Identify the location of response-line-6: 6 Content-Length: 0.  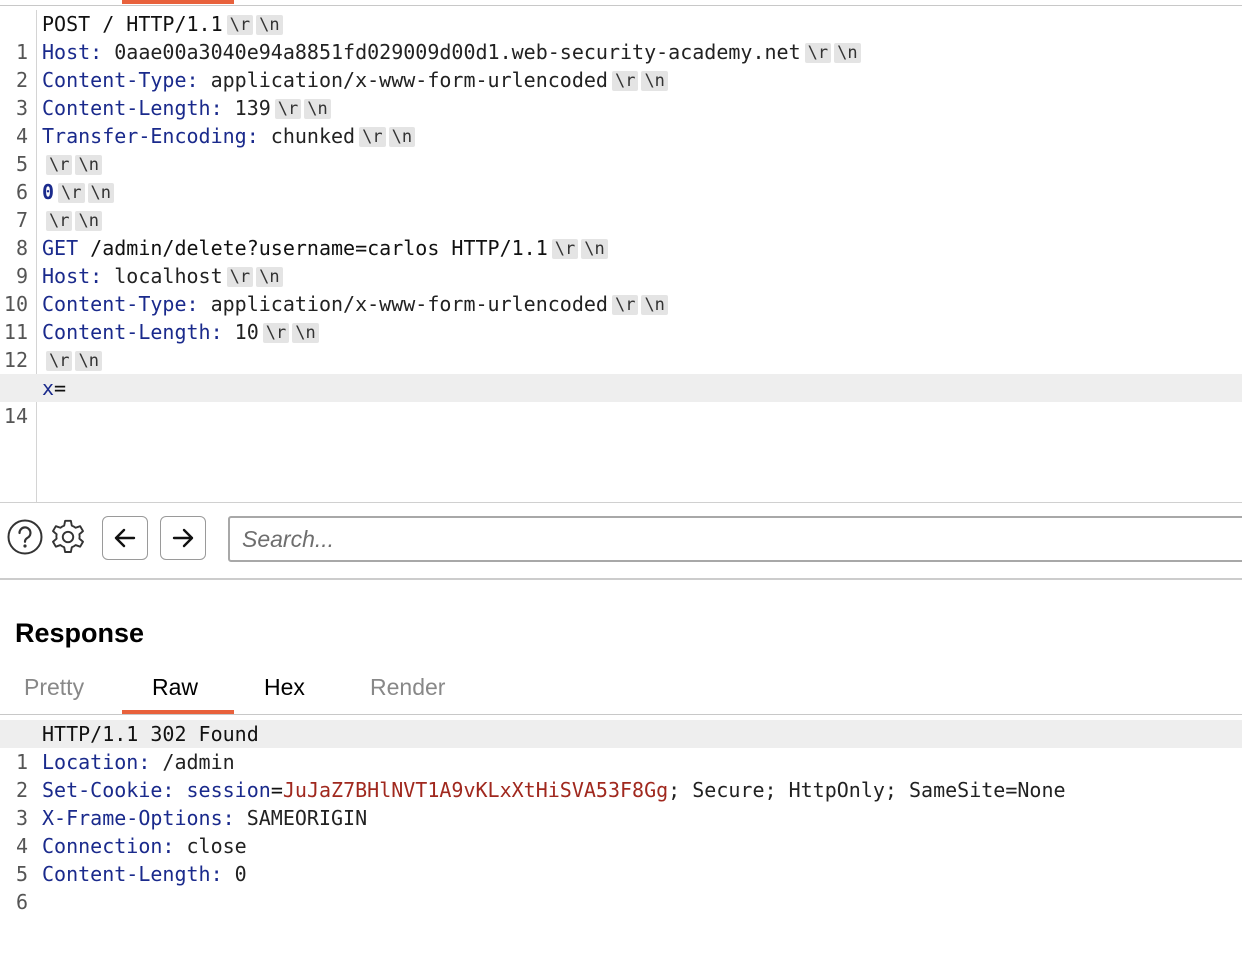
(621, 887).